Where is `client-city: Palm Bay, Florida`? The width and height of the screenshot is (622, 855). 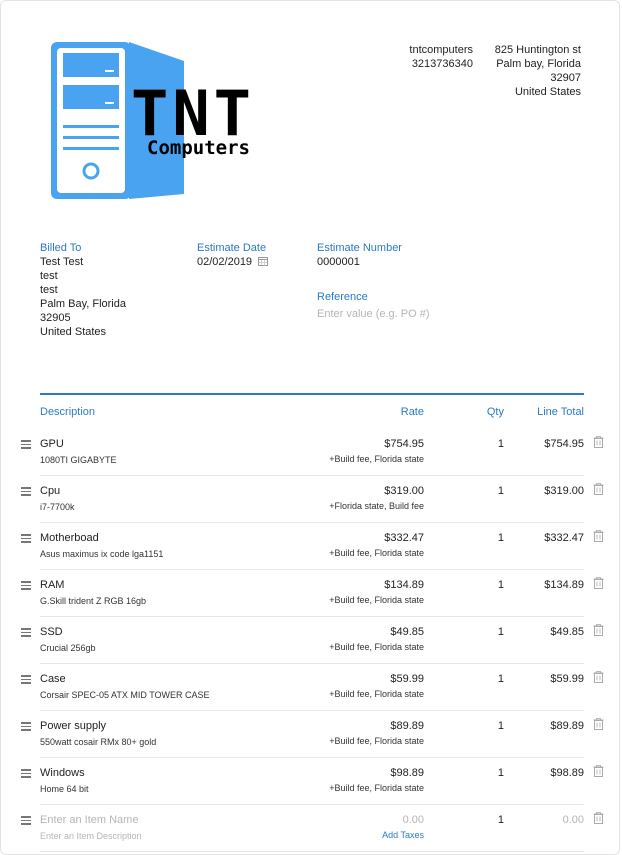
client-city: Palm Bay, Florida is located at coordinates (83, 304).